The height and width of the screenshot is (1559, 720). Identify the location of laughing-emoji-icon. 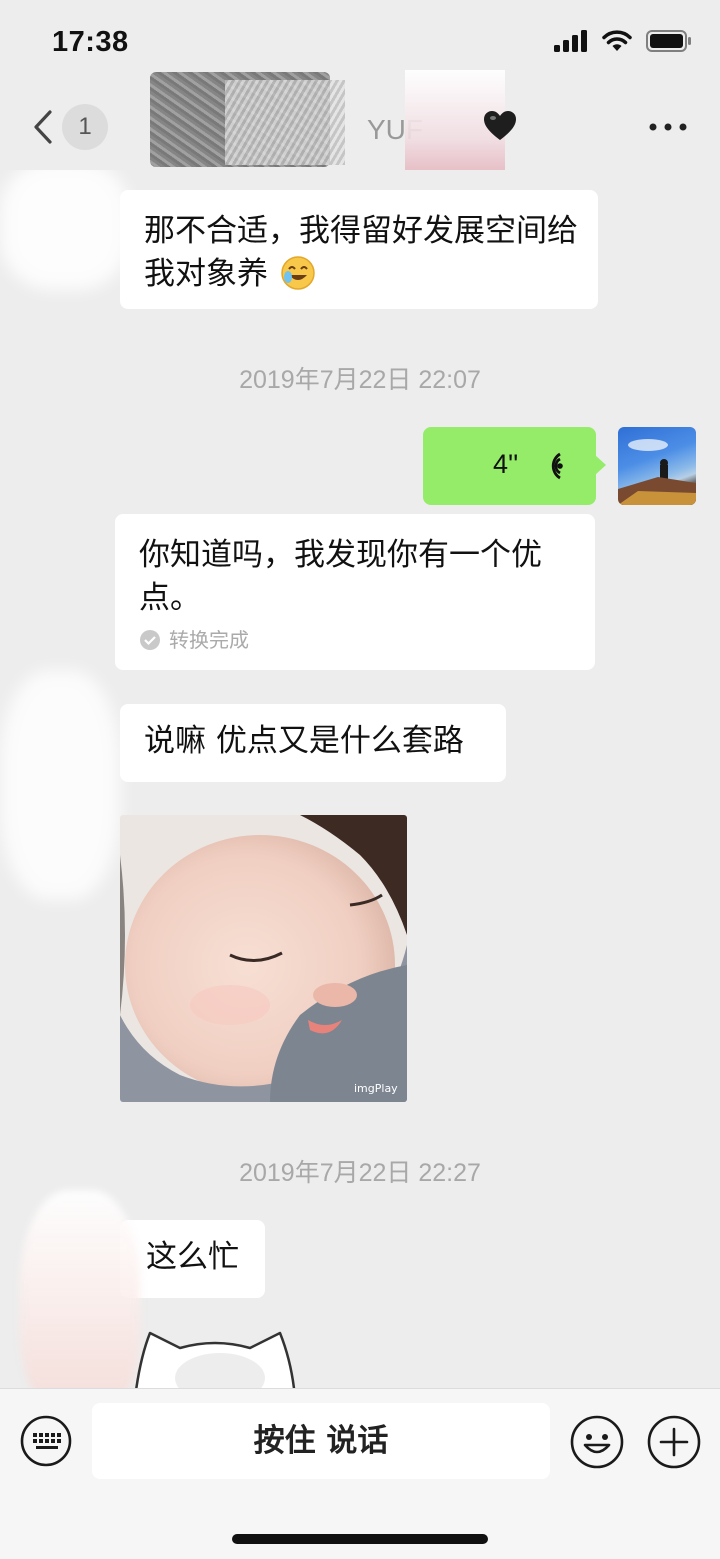
(298, 273).